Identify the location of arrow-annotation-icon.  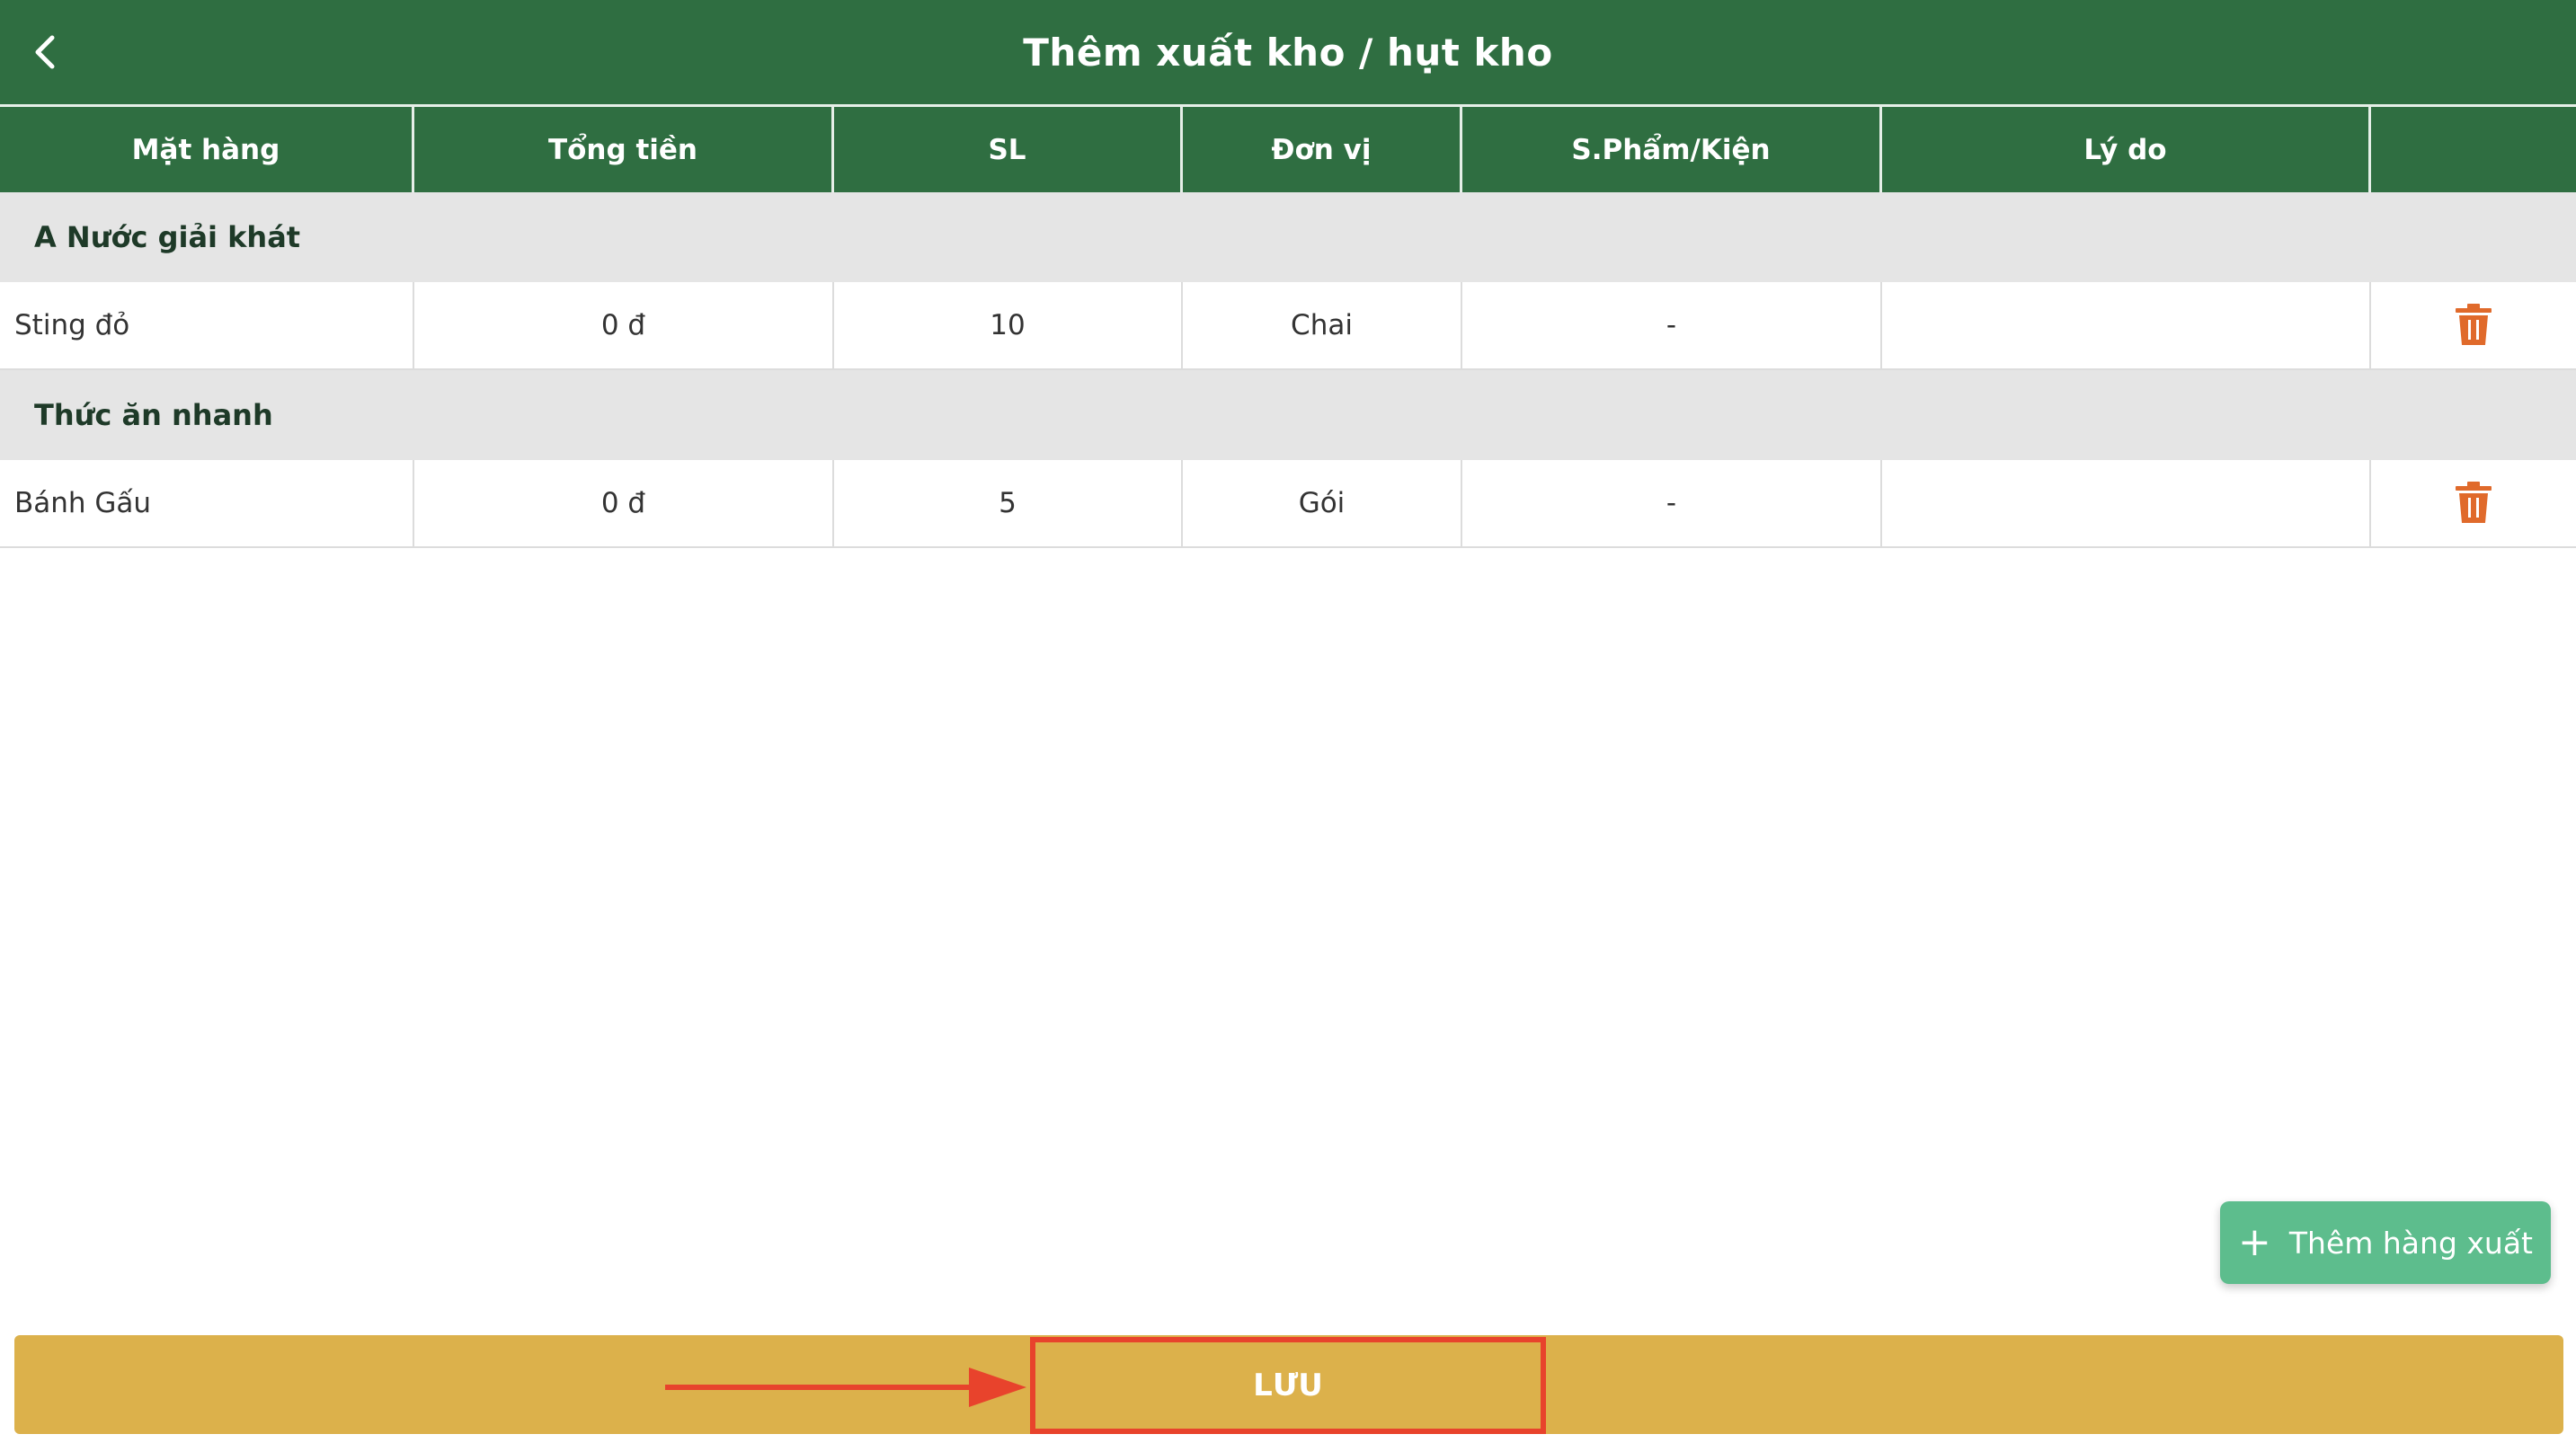
(845, 1387).